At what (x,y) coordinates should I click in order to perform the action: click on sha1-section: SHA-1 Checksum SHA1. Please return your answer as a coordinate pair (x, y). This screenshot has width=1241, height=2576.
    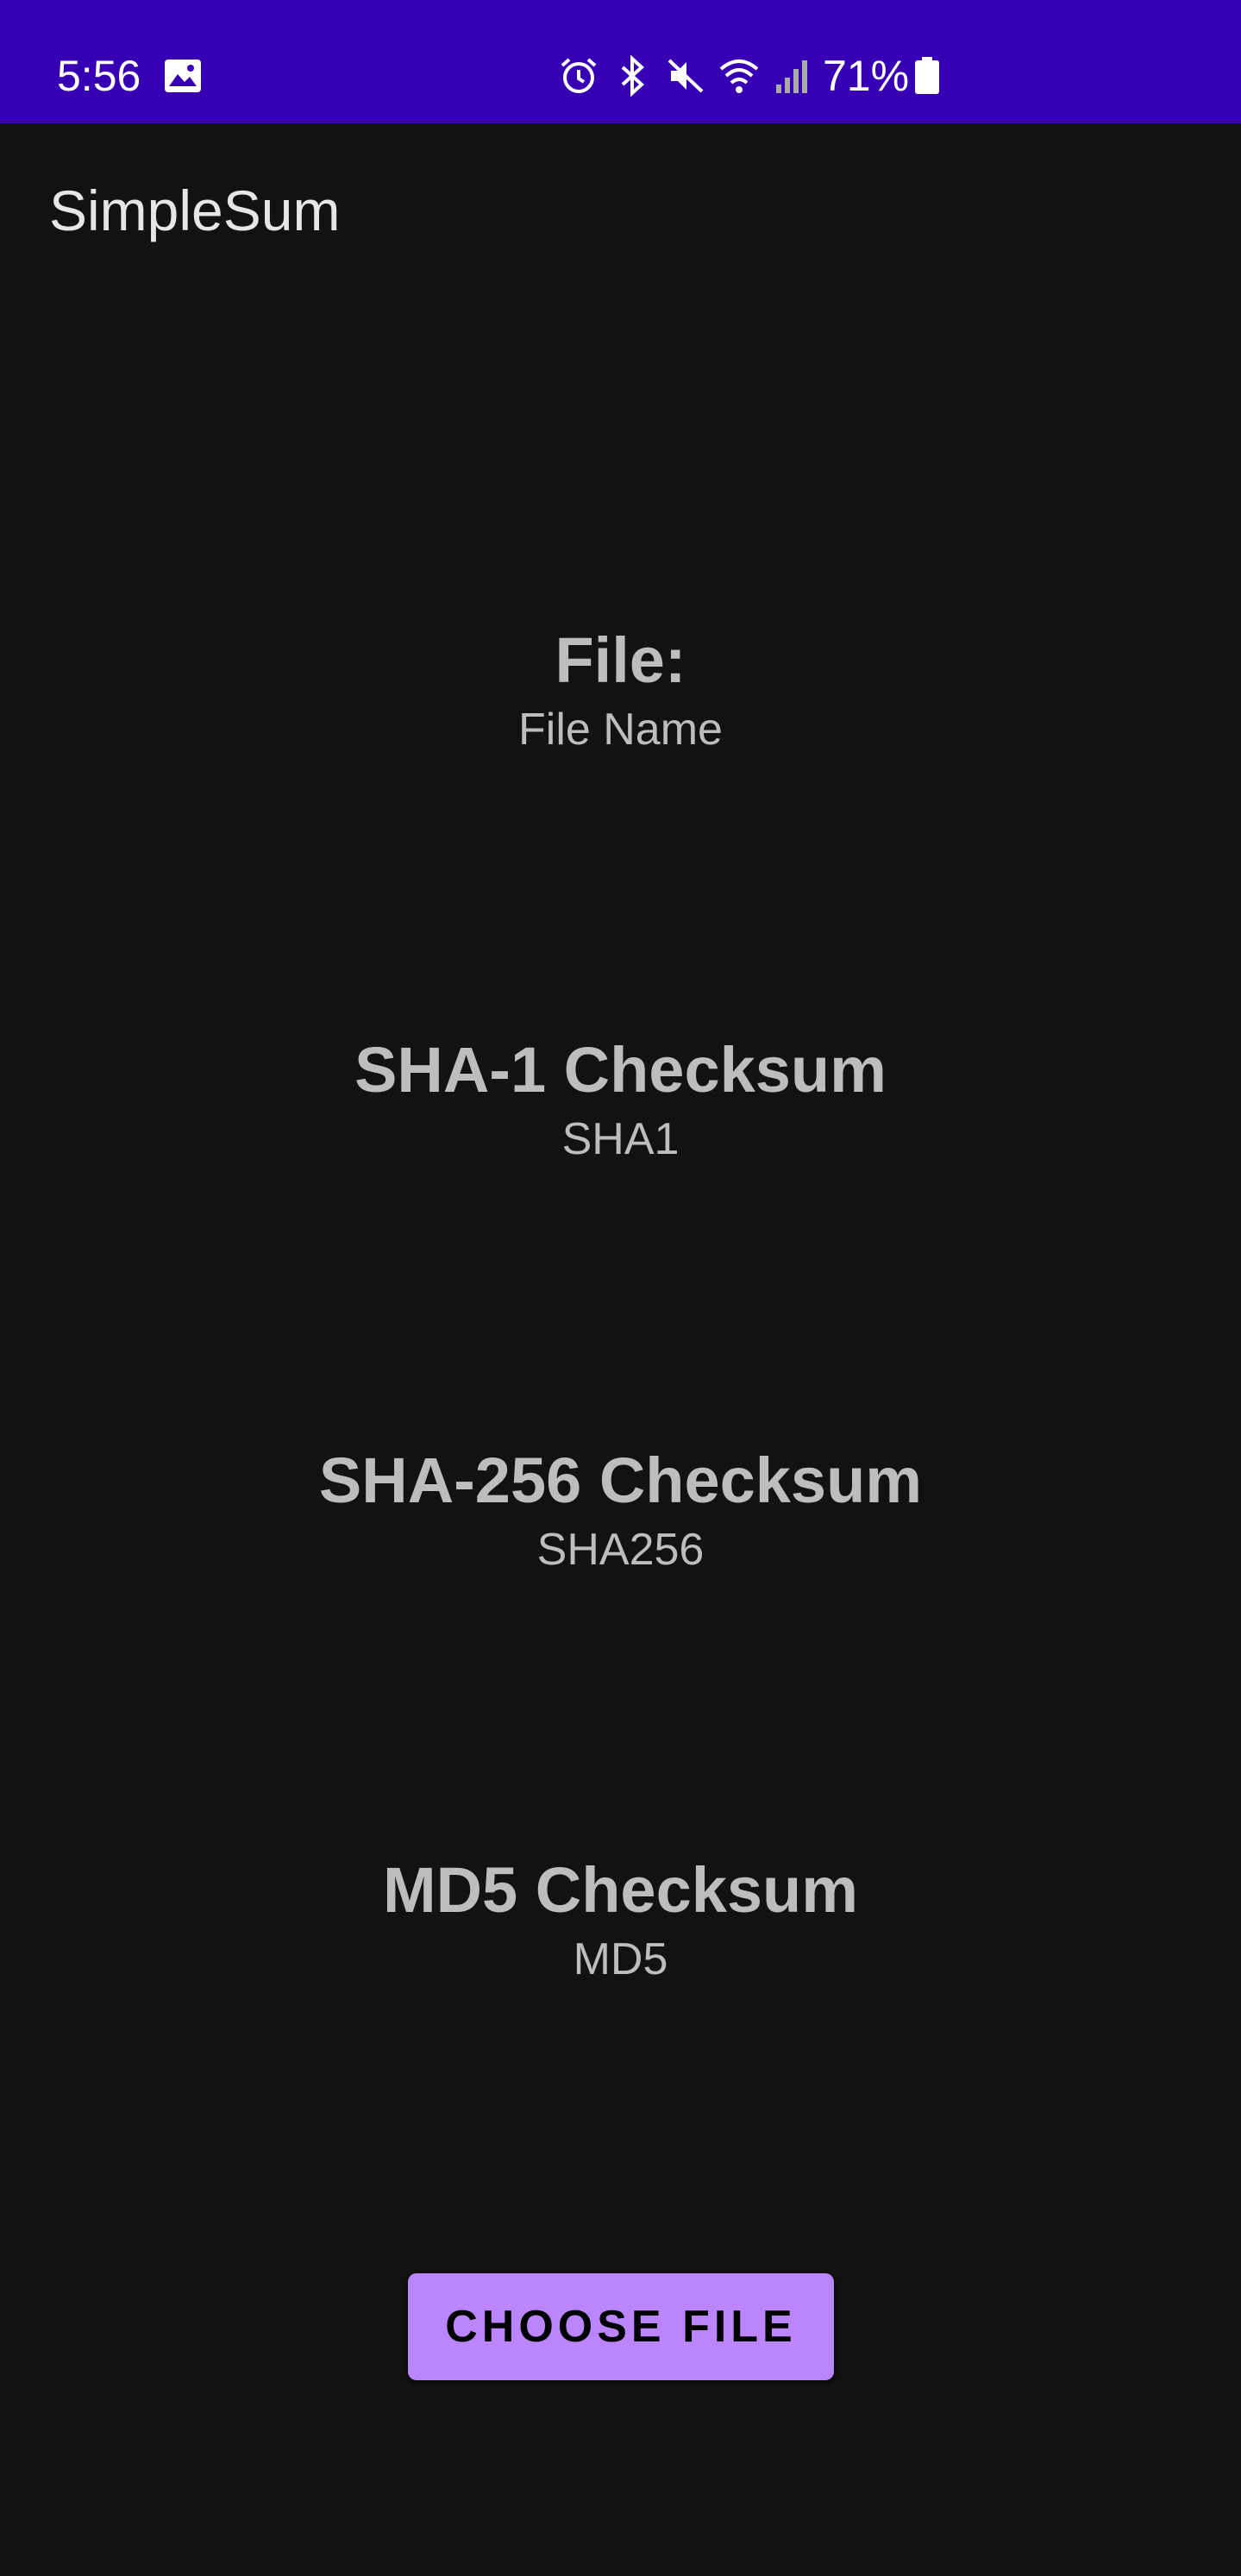
    Looking at the image, I should click on (620, 1099).